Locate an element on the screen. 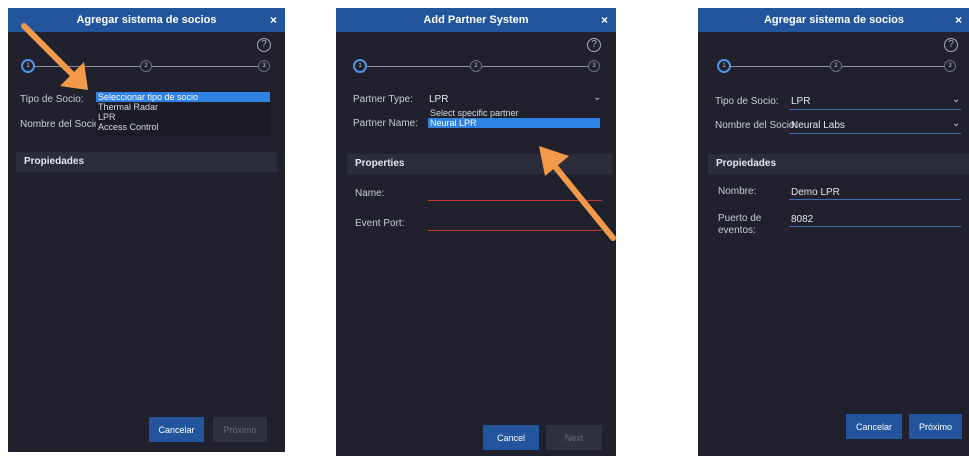 This screenshot has height=459, width=969. dropdown-option: Access Control is located at coordinates (183, 127).